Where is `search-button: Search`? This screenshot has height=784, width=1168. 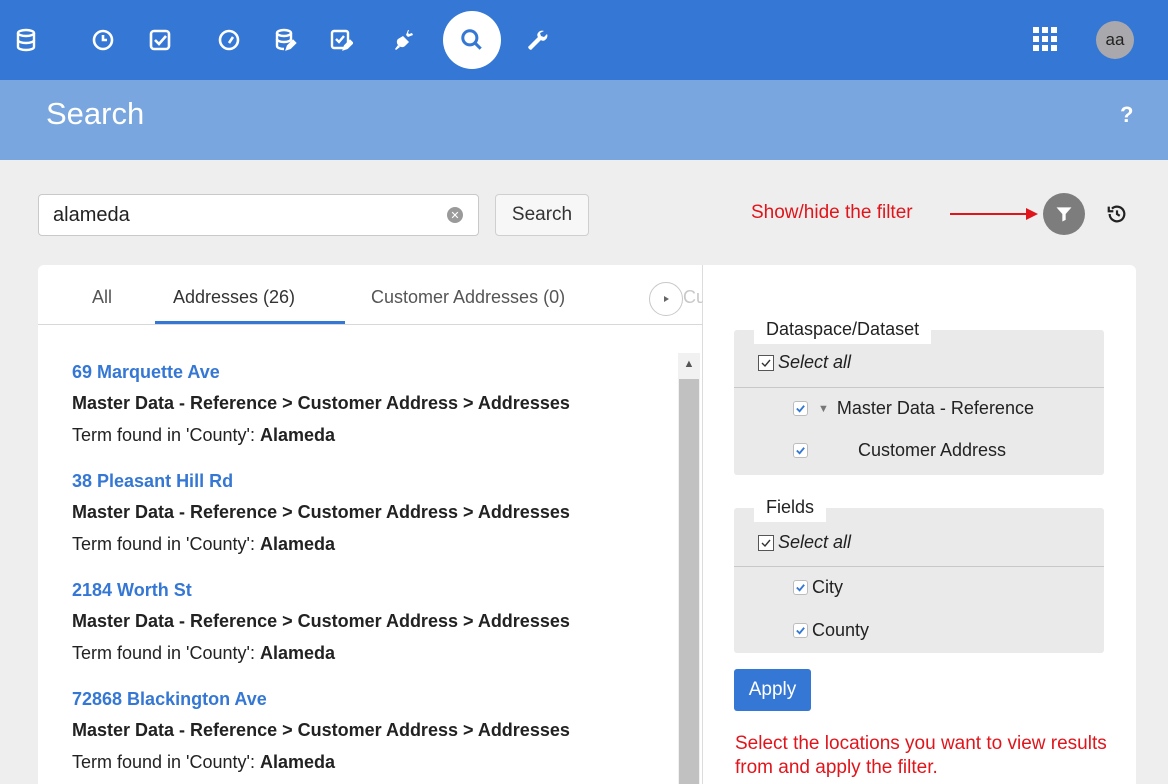 search-button: Search is located at coordinates (542, 215).